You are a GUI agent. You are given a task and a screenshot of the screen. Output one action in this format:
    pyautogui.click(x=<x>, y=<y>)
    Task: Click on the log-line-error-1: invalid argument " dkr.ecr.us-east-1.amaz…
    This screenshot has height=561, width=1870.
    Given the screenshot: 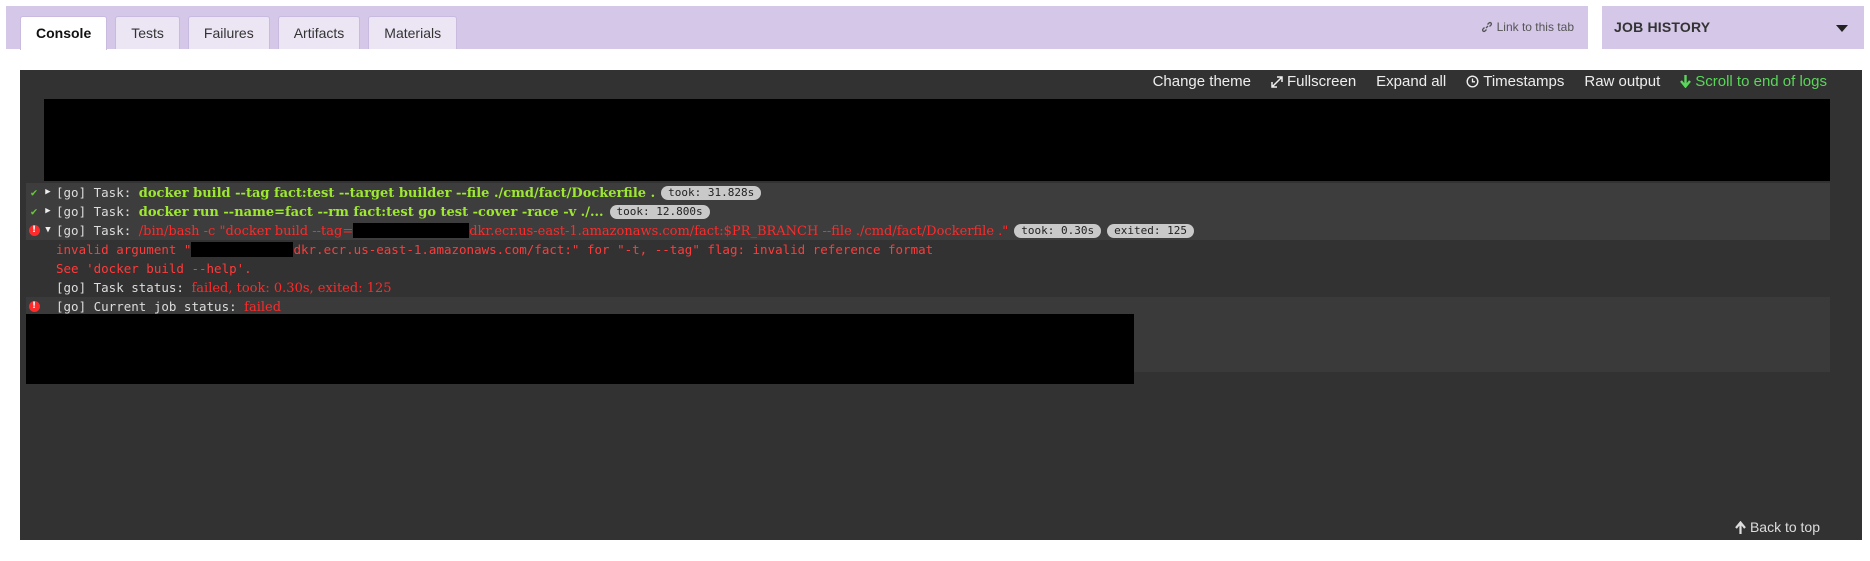 What is the action you would take?
    pyautogui.click(x=928, y=249)
    